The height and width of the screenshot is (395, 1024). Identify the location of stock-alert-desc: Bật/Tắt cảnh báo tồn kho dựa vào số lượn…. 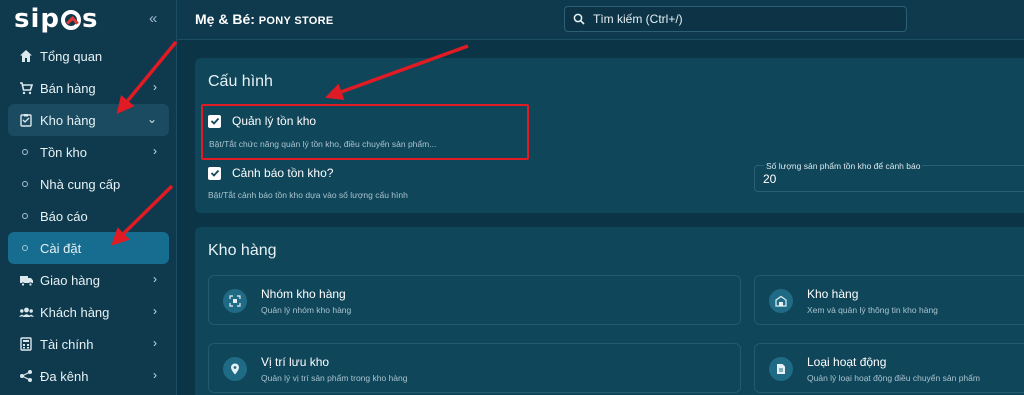
(308, 195).